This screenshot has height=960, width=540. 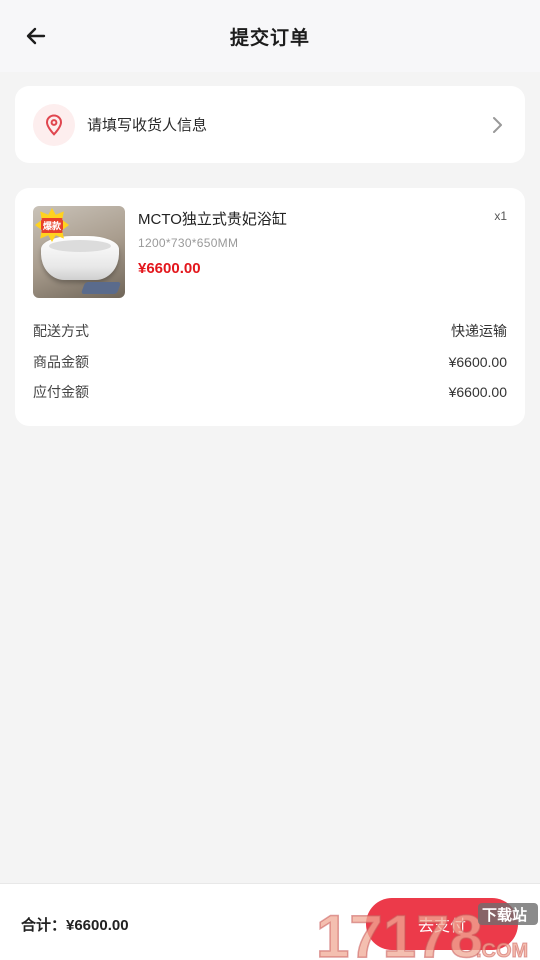 I want to click on row-label: 应付金额, so click(x=61, y=392).